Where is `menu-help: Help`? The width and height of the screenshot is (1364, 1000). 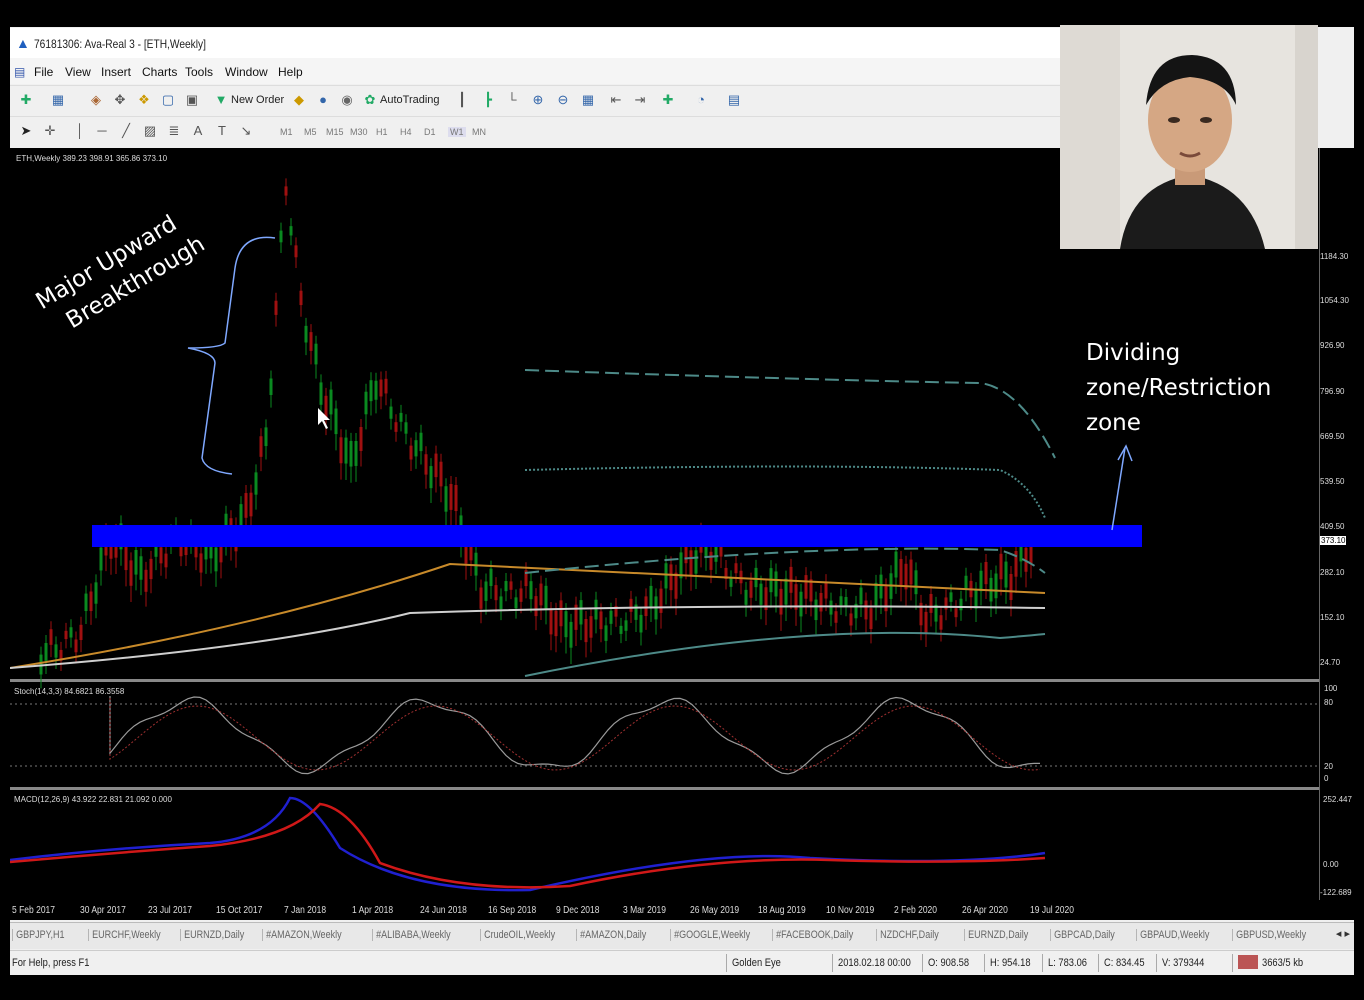 menu-help: Help is located at coordinates (290, 72).